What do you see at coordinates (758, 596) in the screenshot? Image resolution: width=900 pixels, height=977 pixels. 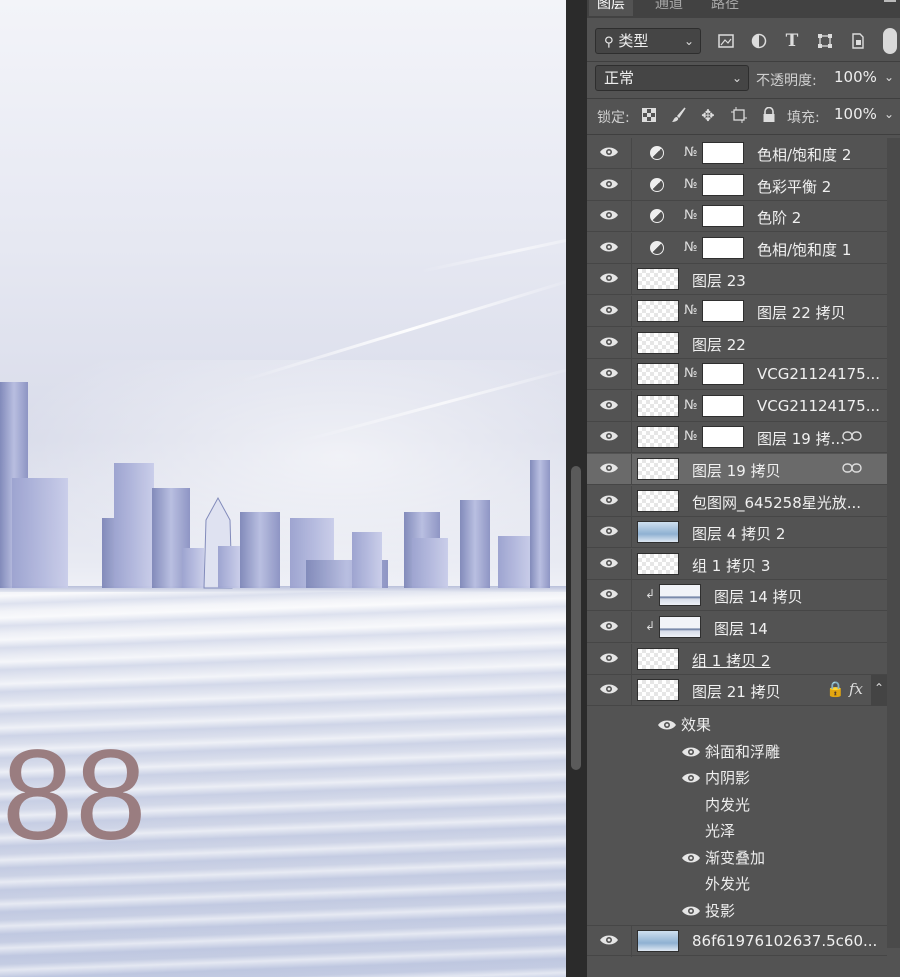 I see `layer-name: 图层 14 拷贝` at bounding box center [758, 596].